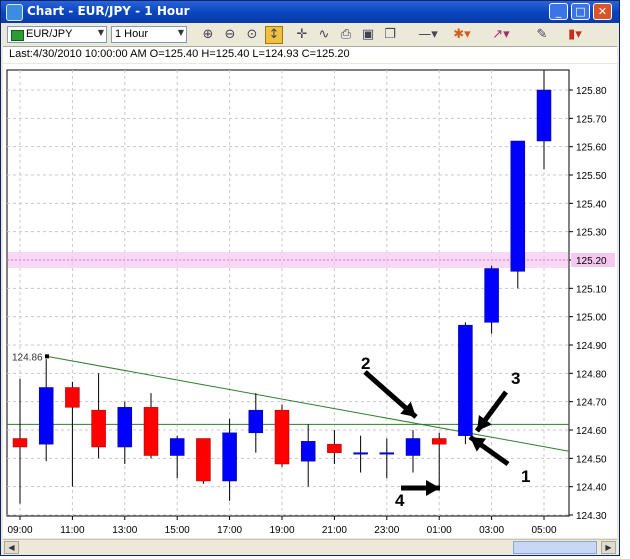 The height and width of the screenshot is (559, 630). I want to click on y-tick-label: 124.70, so click(591, 403).